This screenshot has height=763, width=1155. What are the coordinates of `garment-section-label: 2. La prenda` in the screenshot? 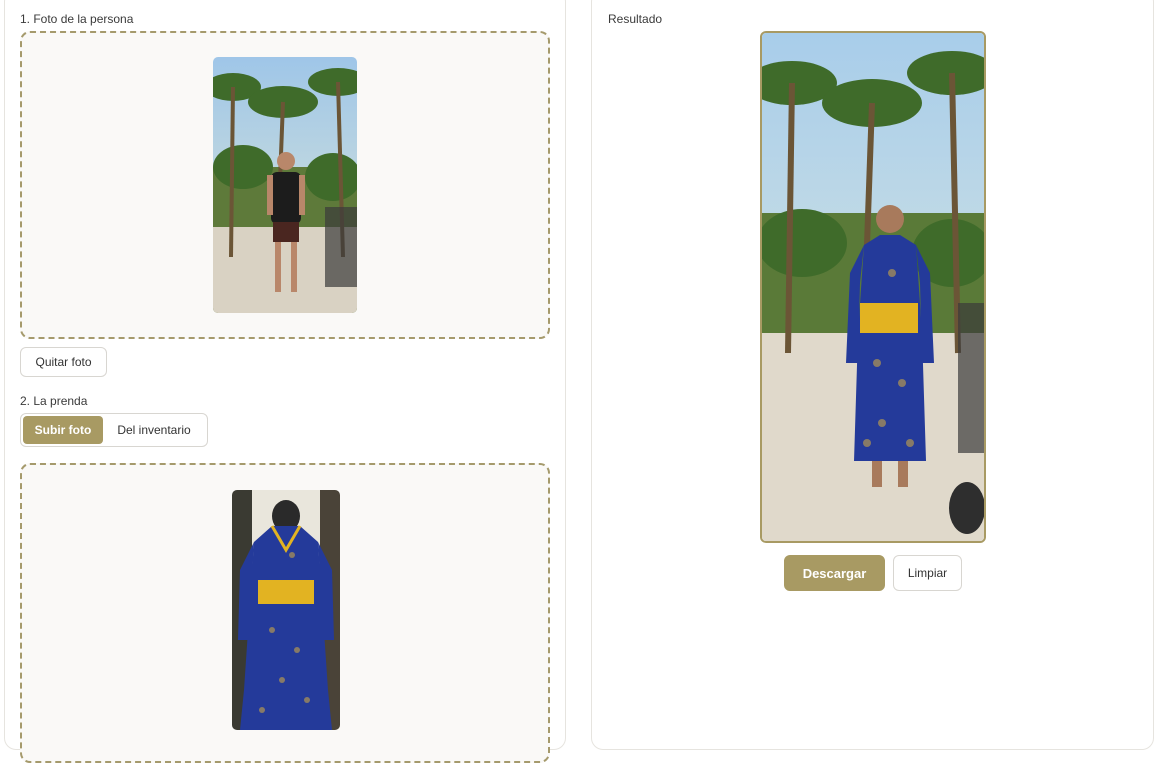 It's located at (54, 401).